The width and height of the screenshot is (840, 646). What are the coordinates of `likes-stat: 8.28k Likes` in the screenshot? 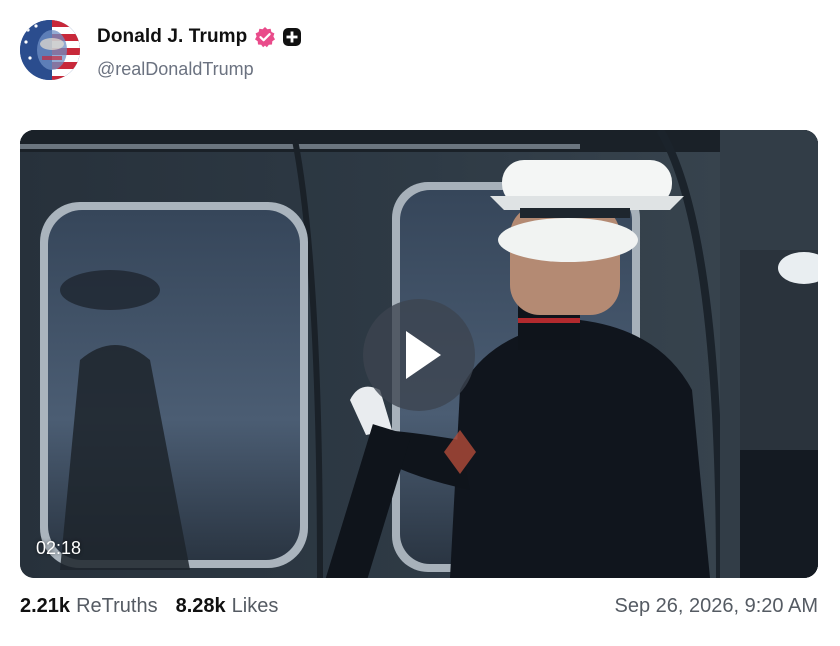 It's located at (227, 606).